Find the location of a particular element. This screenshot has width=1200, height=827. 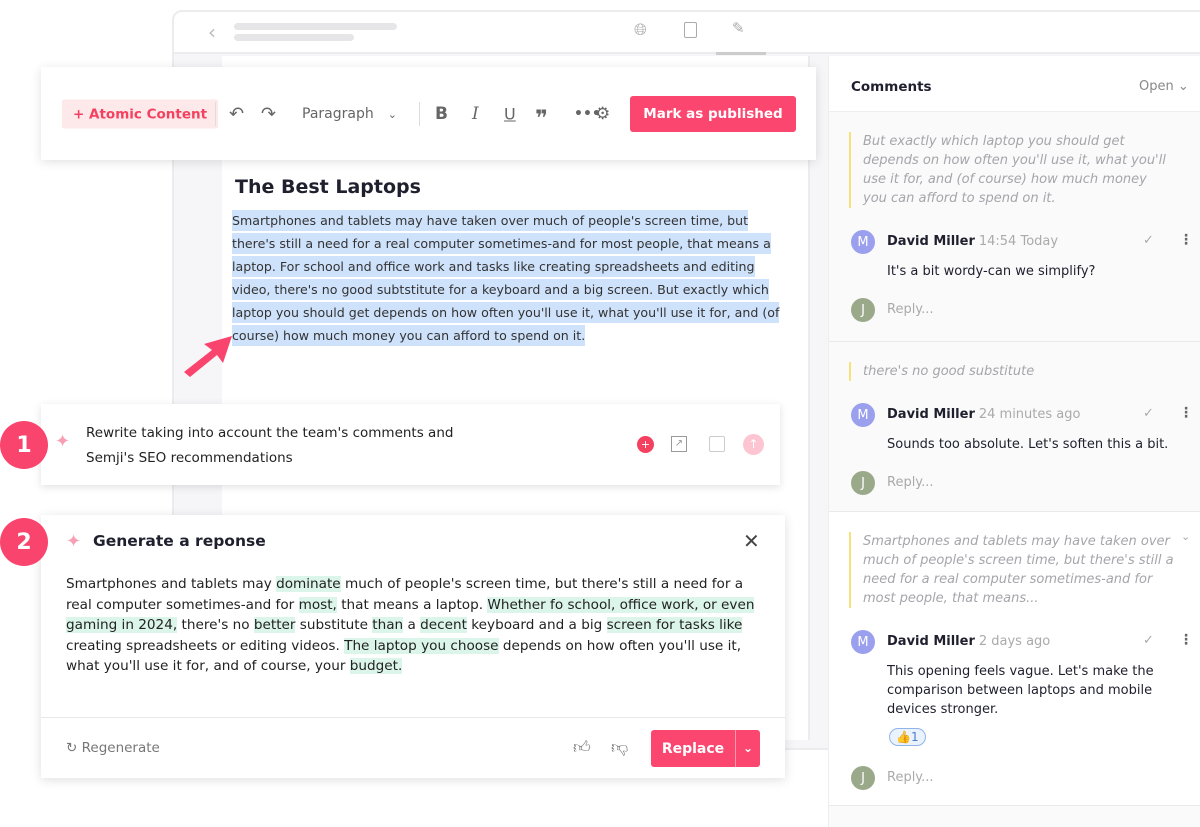

changed-text: decent is located at coordinates (443, 625).